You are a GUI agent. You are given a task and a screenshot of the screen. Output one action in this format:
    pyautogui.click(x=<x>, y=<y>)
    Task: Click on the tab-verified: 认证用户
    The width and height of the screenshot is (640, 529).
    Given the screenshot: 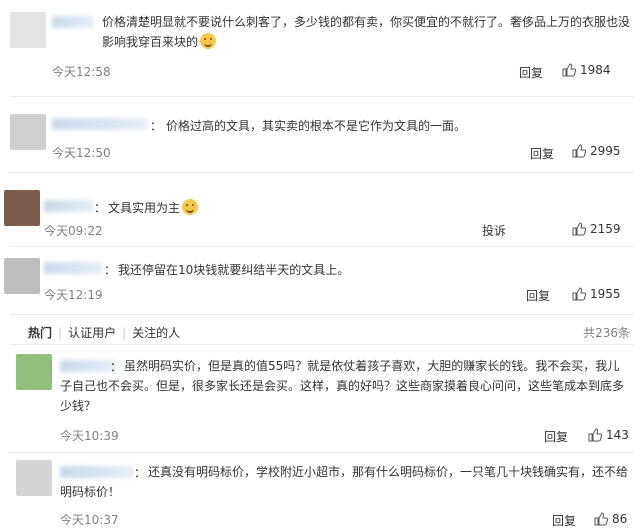 What is the action you would take?
    pyautogui.click(x=92, y=332)
    